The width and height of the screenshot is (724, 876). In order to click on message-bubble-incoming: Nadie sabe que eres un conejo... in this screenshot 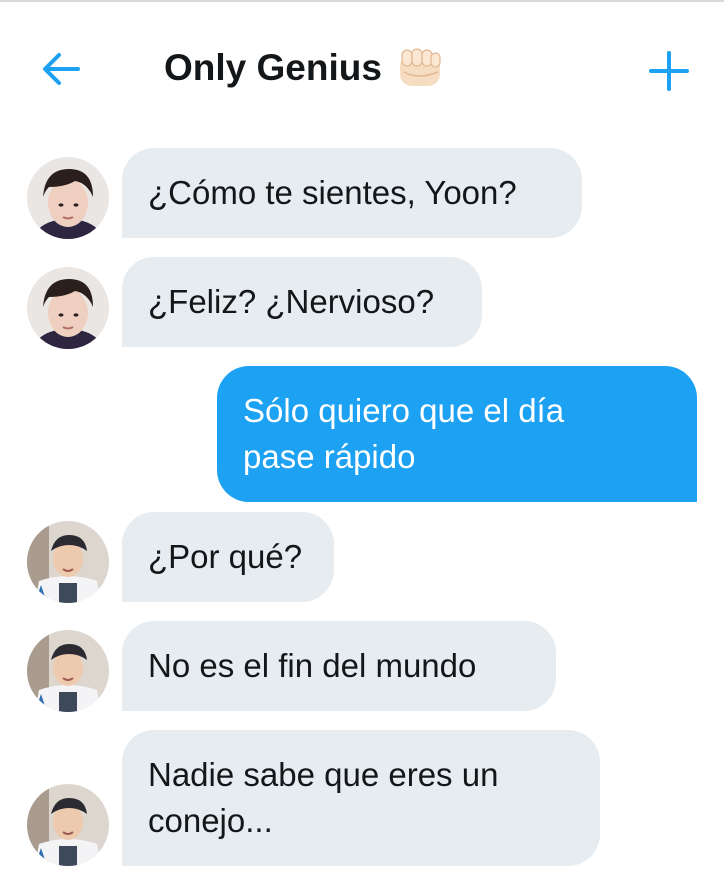, I will do `click(361, 798)`.